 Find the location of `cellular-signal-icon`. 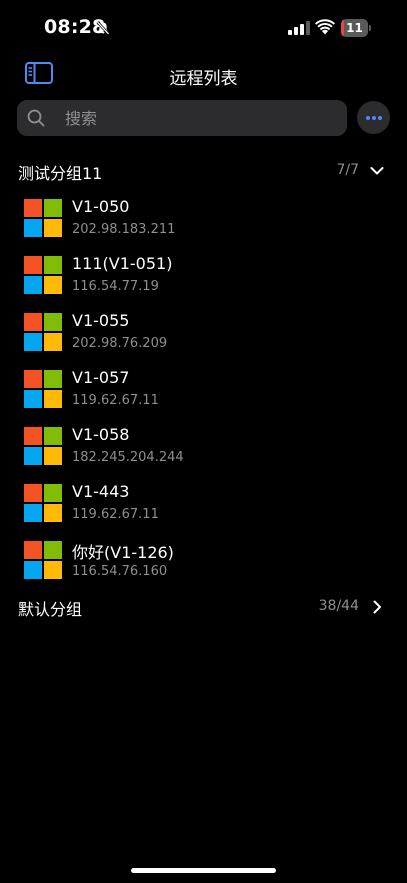

cellular-signal-icon is located at coordinates (299, 28).